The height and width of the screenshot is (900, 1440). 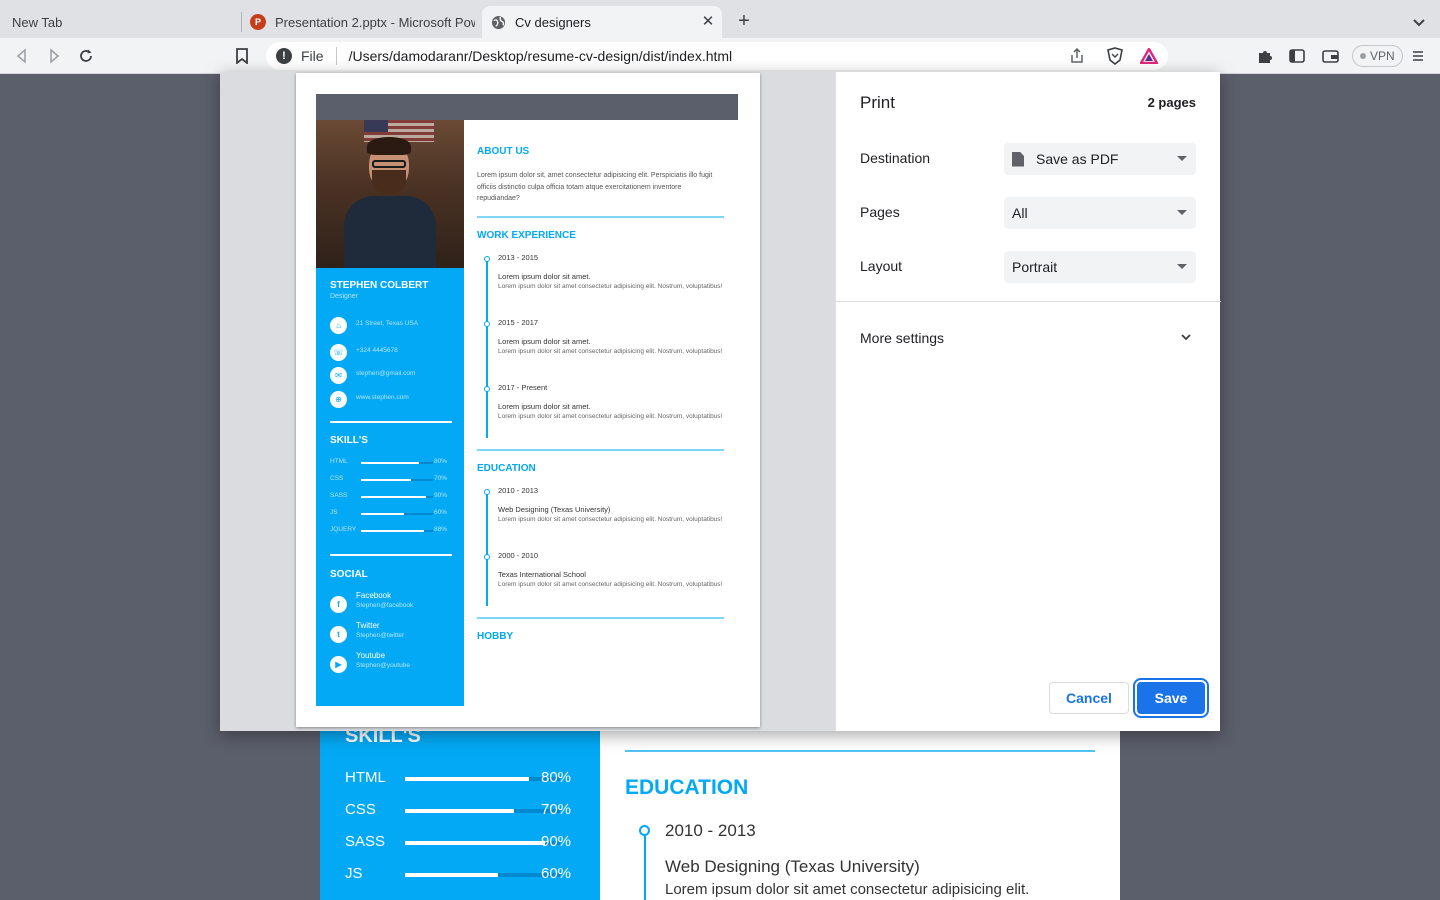 What do you see at coordinates (1171, 698) in the screenshot?
I see `save-button: Save` at bounding box center [1171, 698].